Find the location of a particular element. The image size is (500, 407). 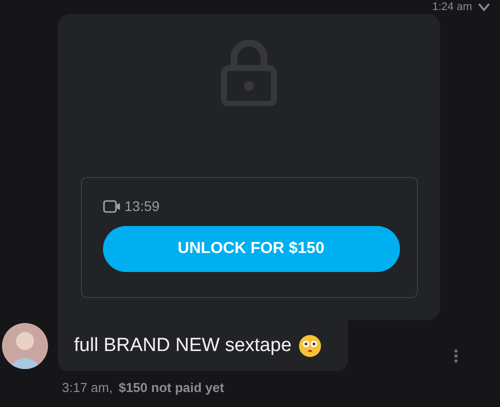

payment-status: $150 not paid yet is located at coordinates (171, 387).